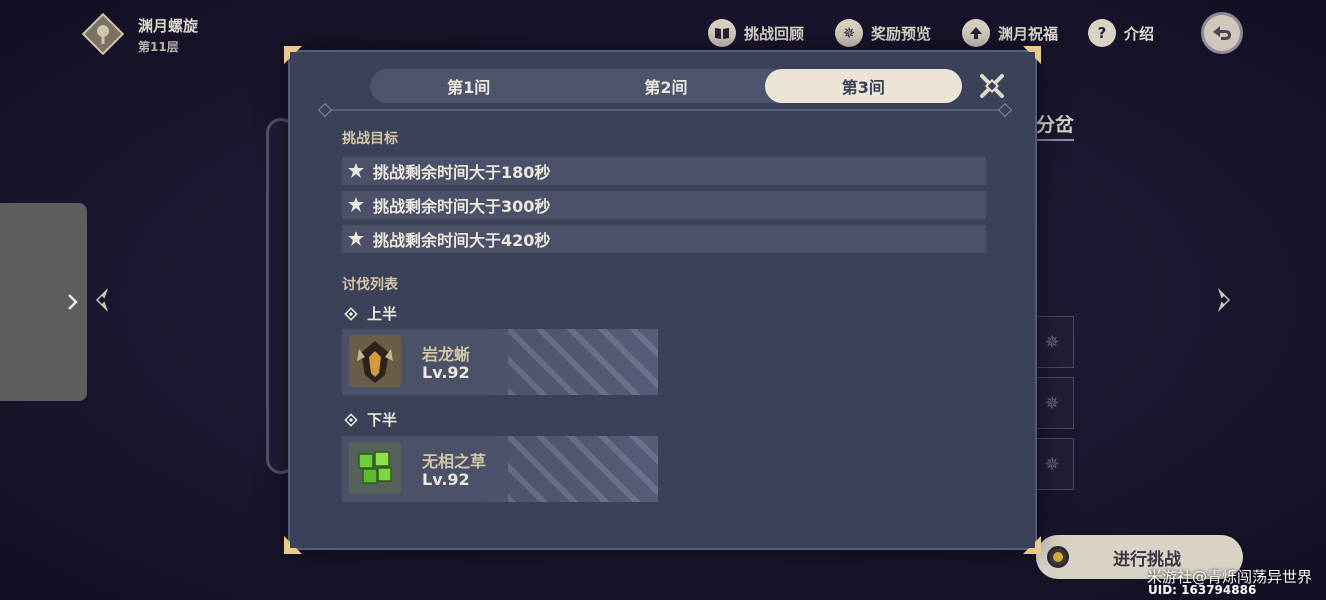 The height and width of the screenshot is (600, 1326). I want to click on back-arrow-icon, so click(1222, 33).